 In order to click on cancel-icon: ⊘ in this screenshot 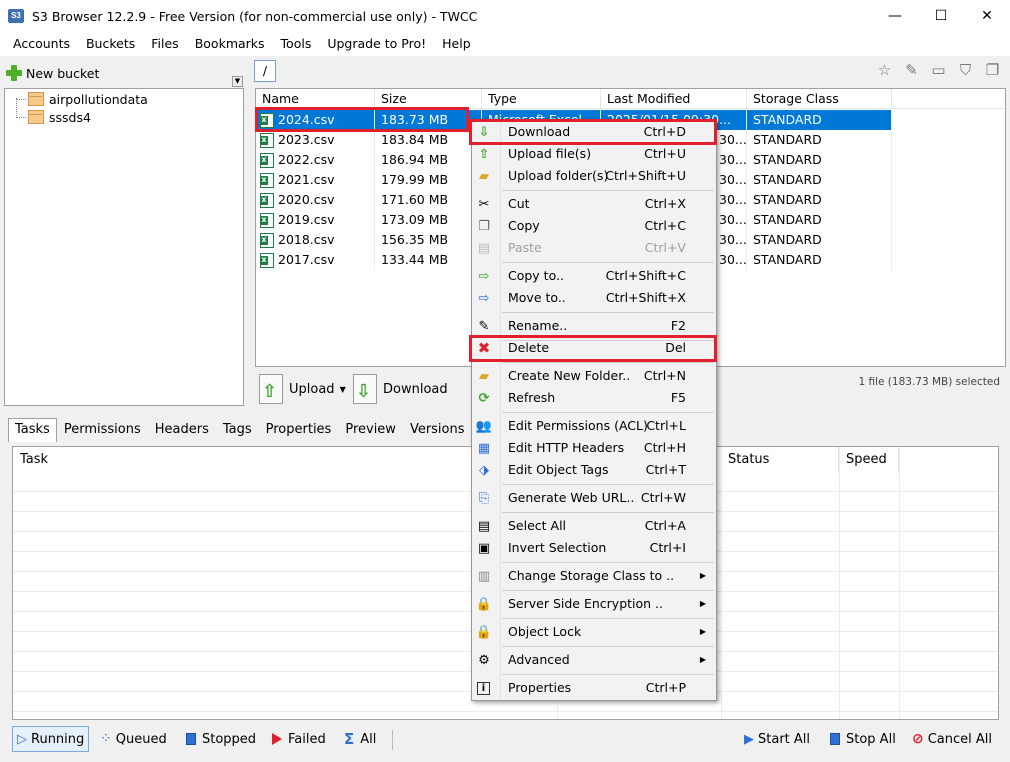, I will do `click(918, 739)`.